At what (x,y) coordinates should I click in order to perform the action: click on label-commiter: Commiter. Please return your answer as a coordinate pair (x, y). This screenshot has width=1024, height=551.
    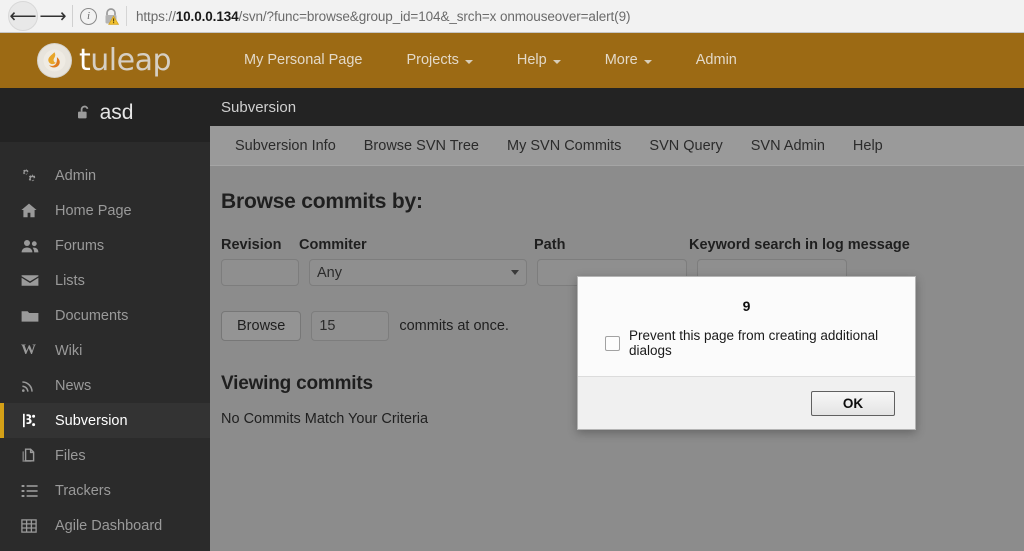
    Looking at the image, I should click on (333, 245).